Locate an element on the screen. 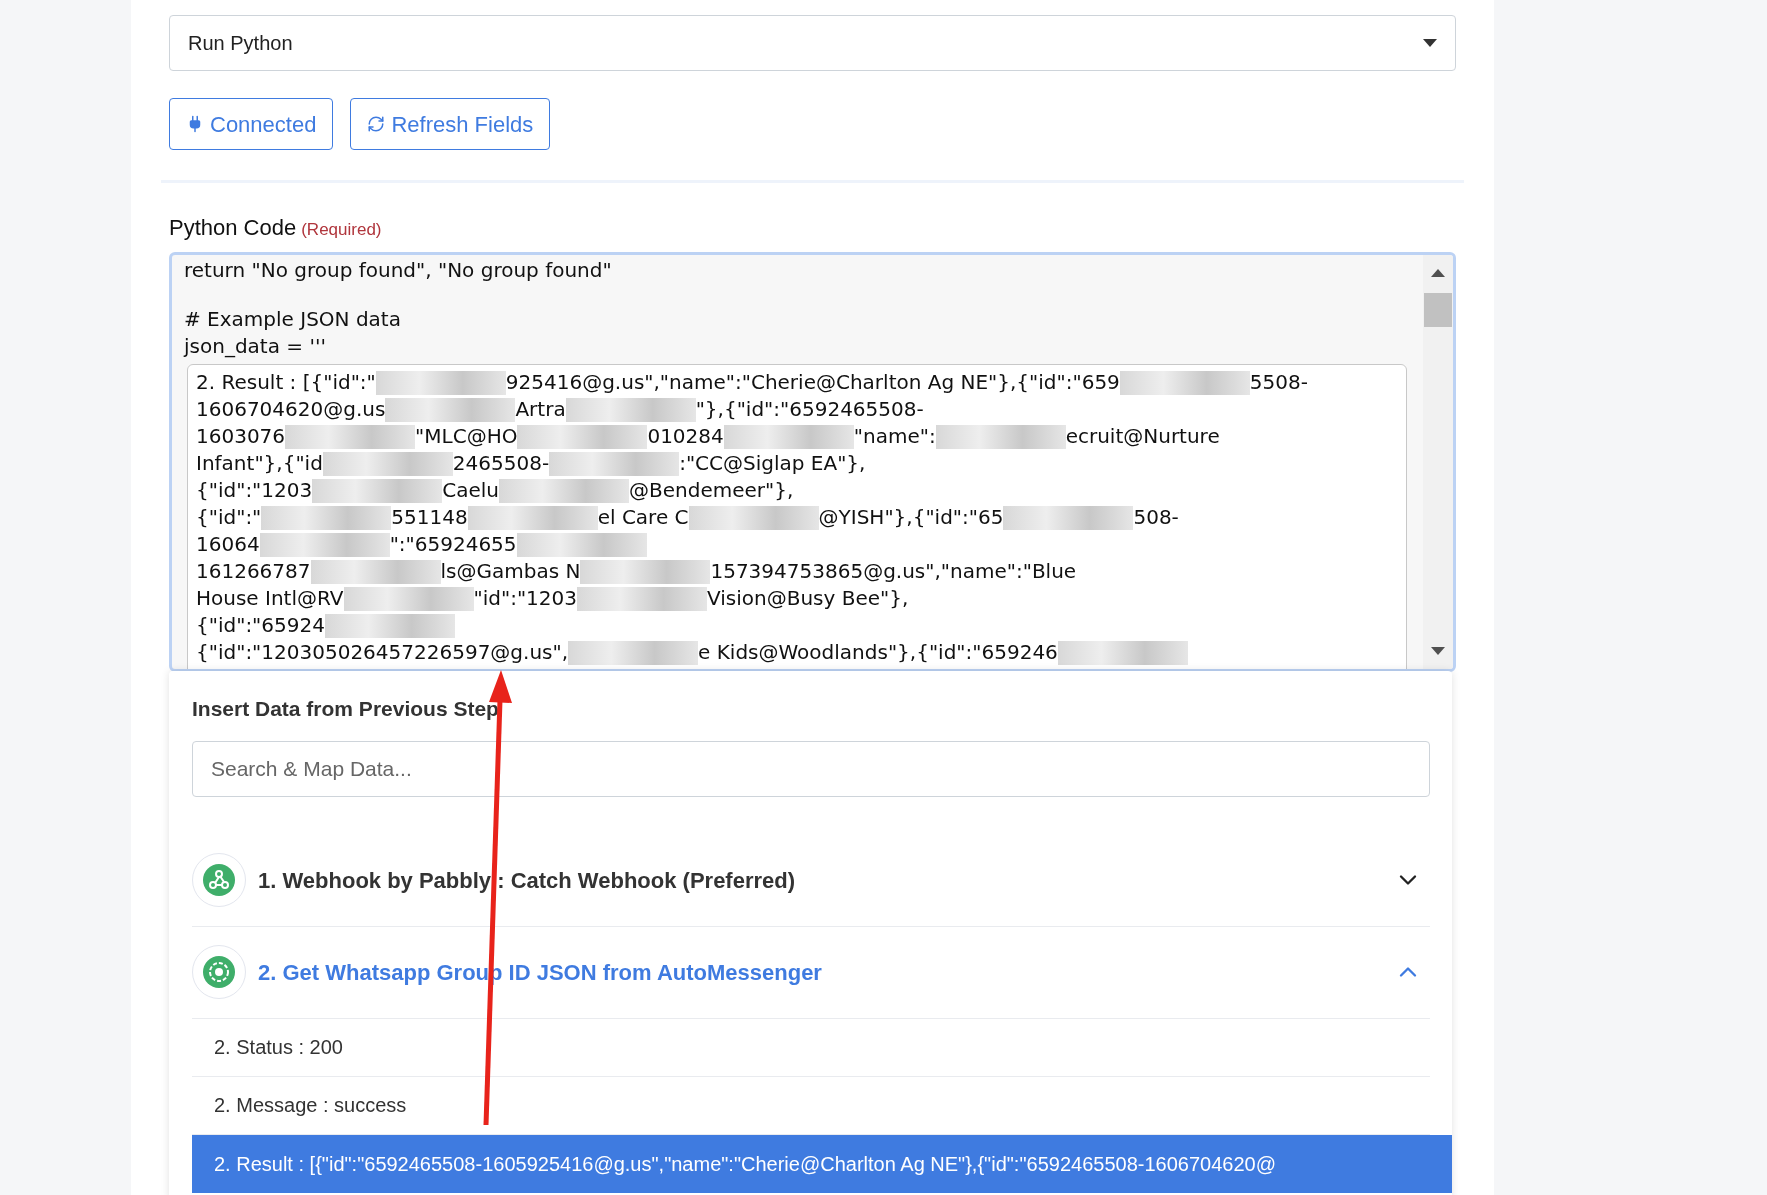 Image resolution: width=1767 pixels, height=1195 pixels. code-text: 010284 is located at coordinates (685, 436).